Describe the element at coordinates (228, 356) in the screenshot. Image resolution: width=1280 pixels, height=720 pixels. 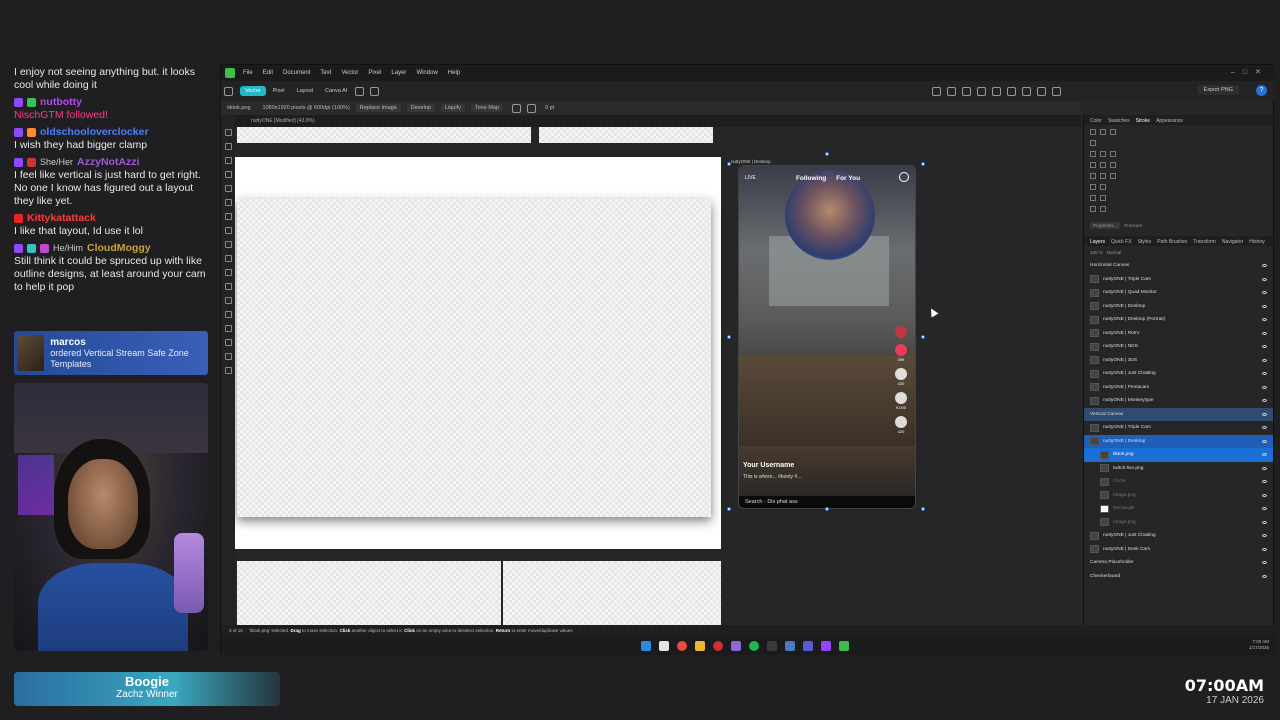
I see `hand-tool-icon` at that location.